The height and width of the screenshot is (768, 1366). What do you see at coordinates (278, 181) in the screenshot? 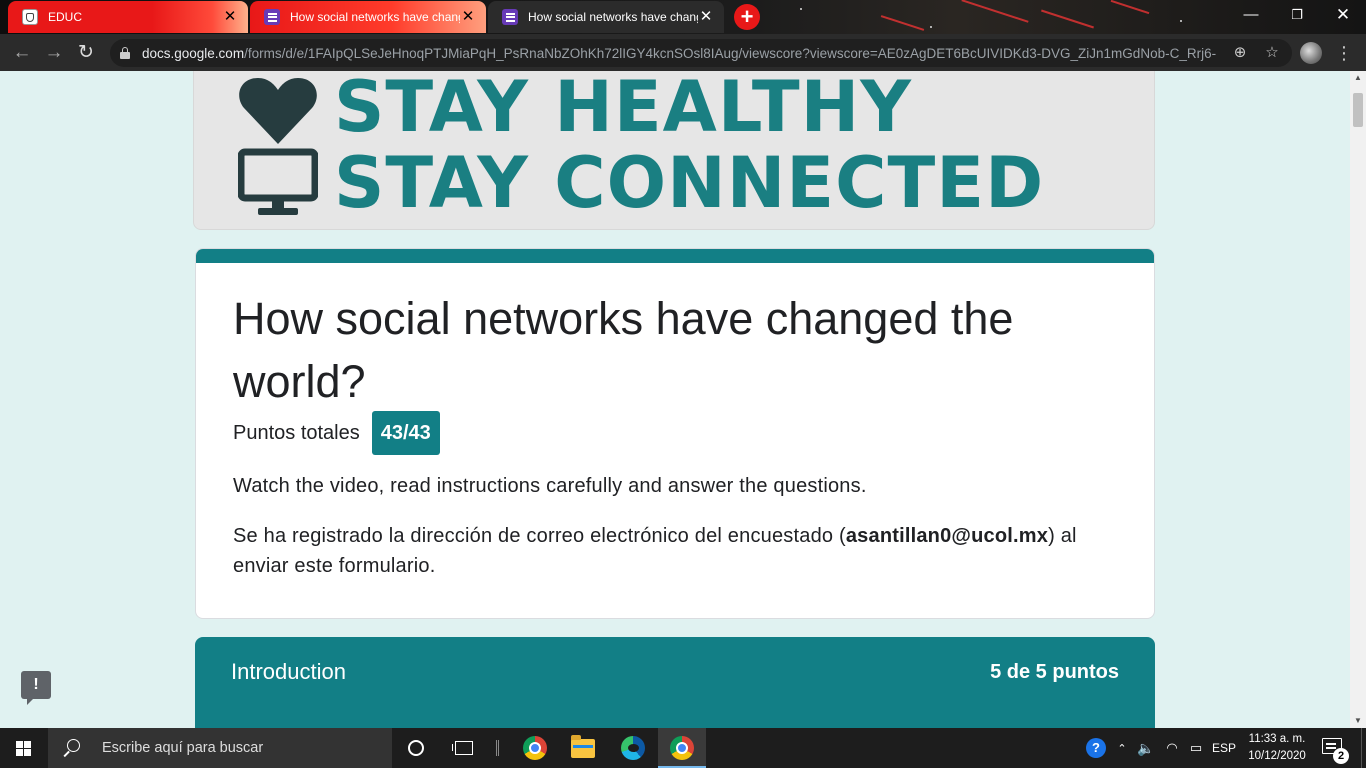
I see `monitor-icon` at bounding box center [278, 181].